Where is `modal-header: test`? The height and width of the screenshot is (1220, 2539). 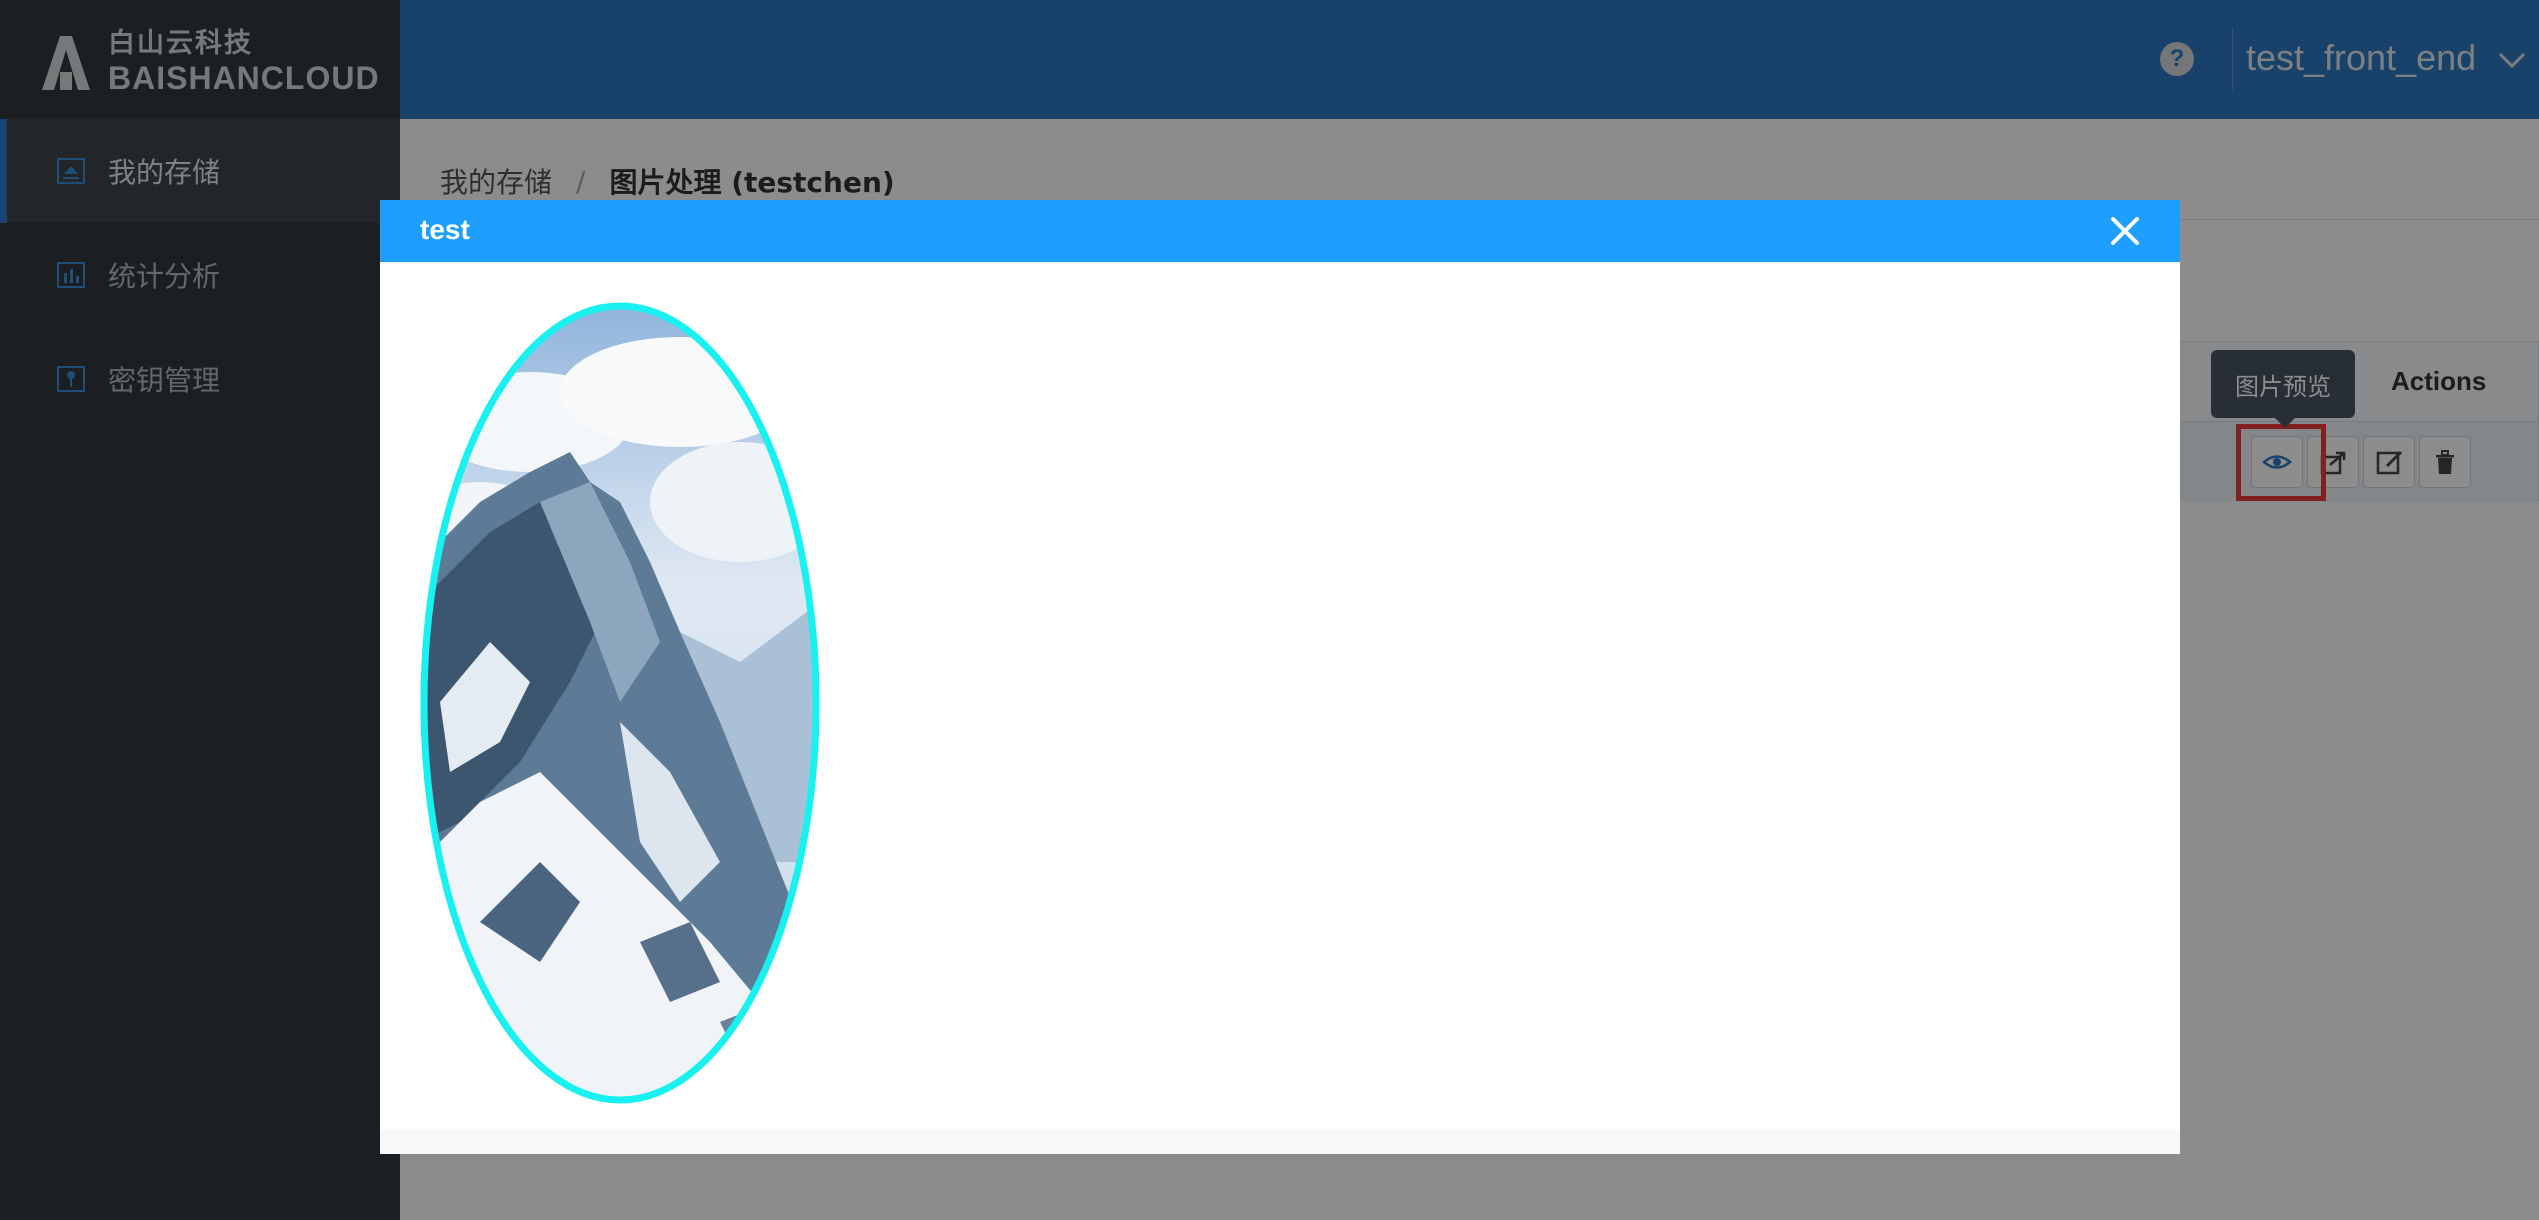
modal-header: test is located at coordinates (1280, 231).